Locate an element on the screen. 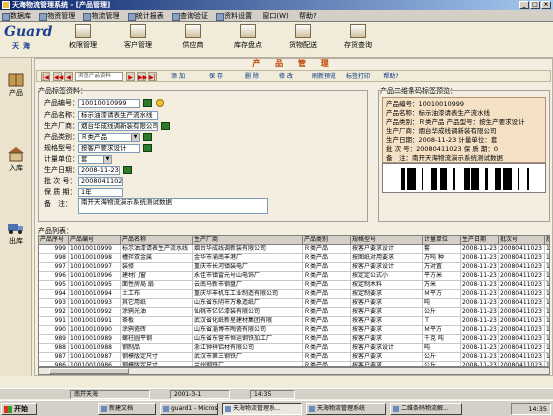  table-cell: Ｔ is located at coordinates (442, 321).